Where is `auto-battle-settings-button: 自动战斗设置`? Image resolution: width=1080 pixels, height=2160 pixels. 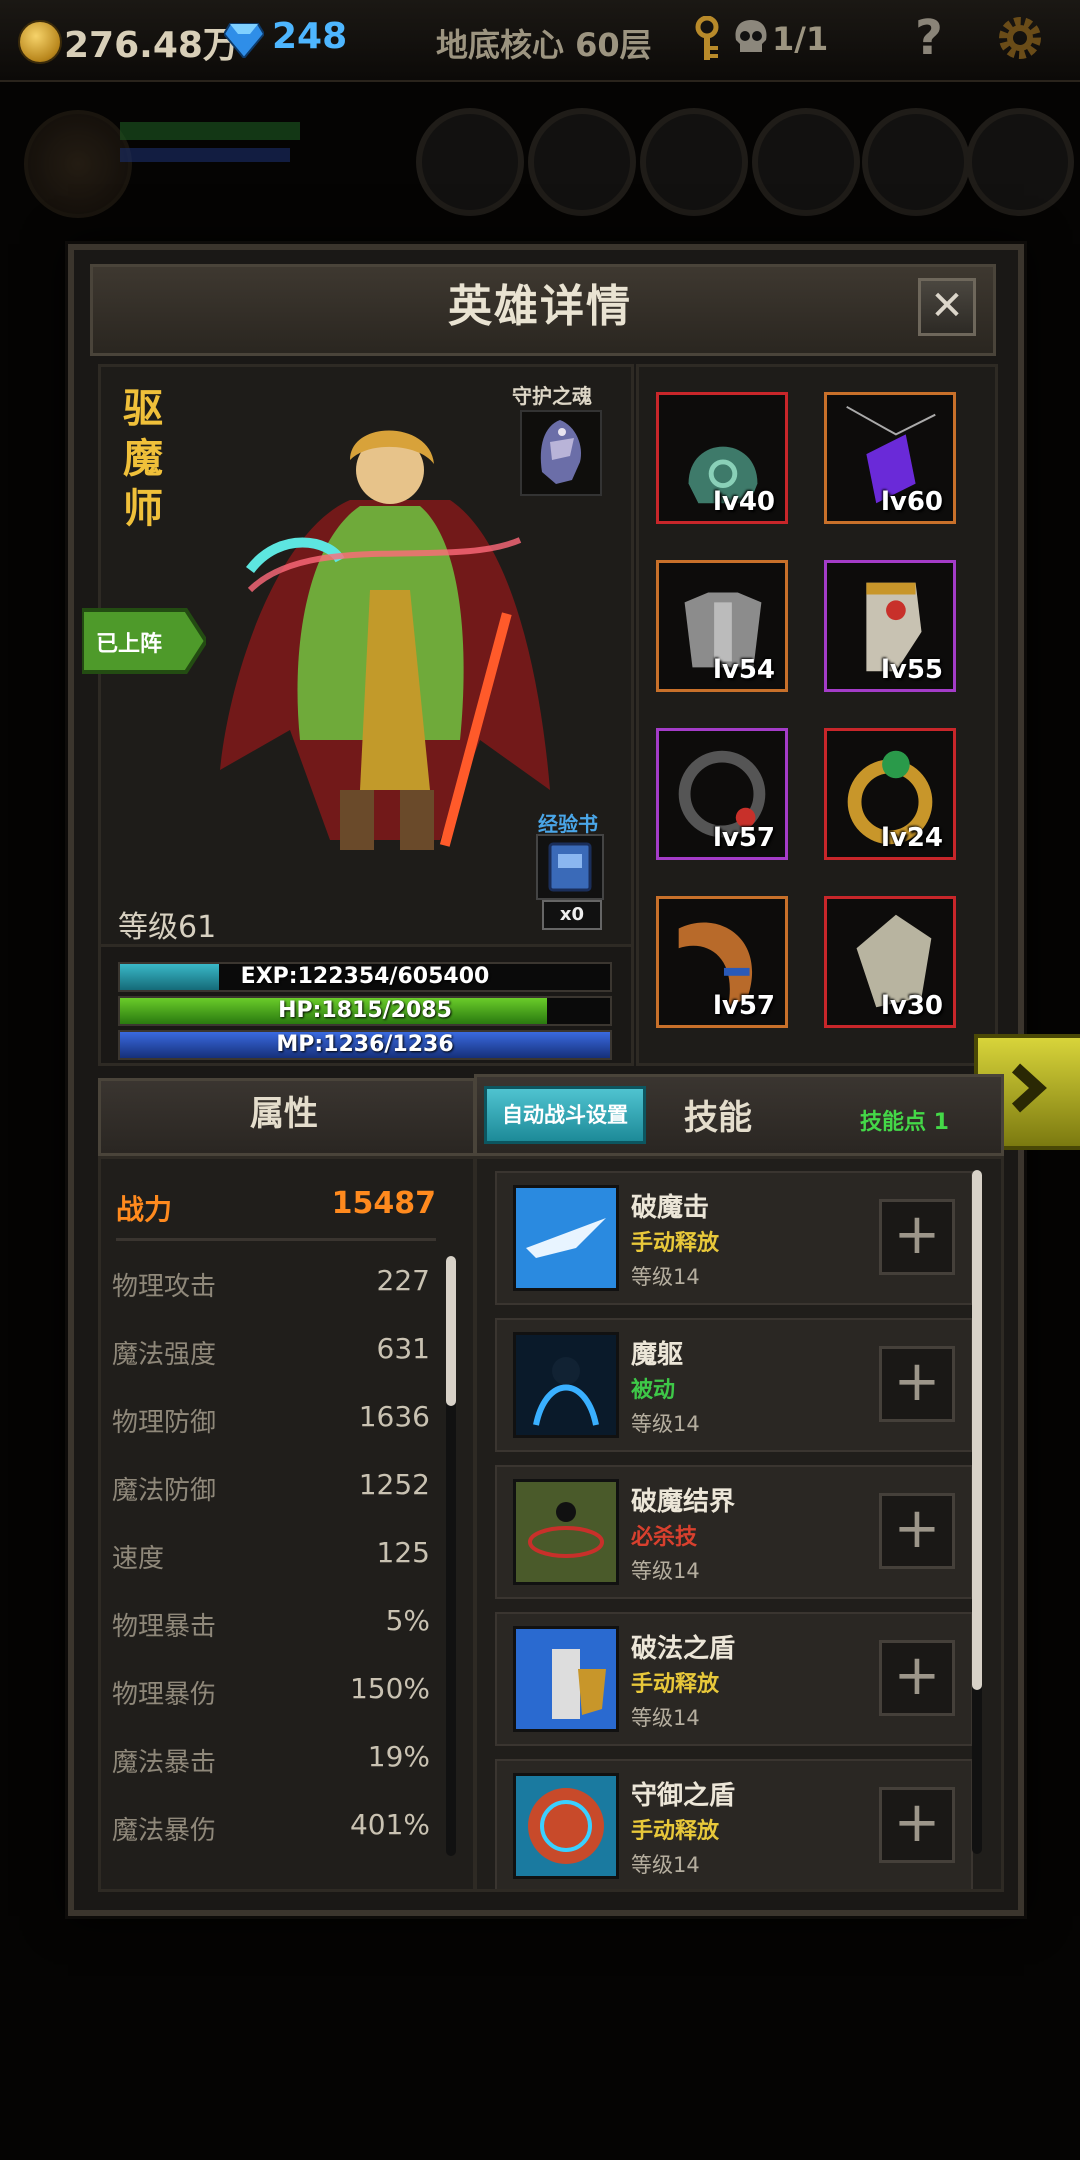
auto-battle-settings-button: 自动战斗设置 is located at coordinates (565, 1115).